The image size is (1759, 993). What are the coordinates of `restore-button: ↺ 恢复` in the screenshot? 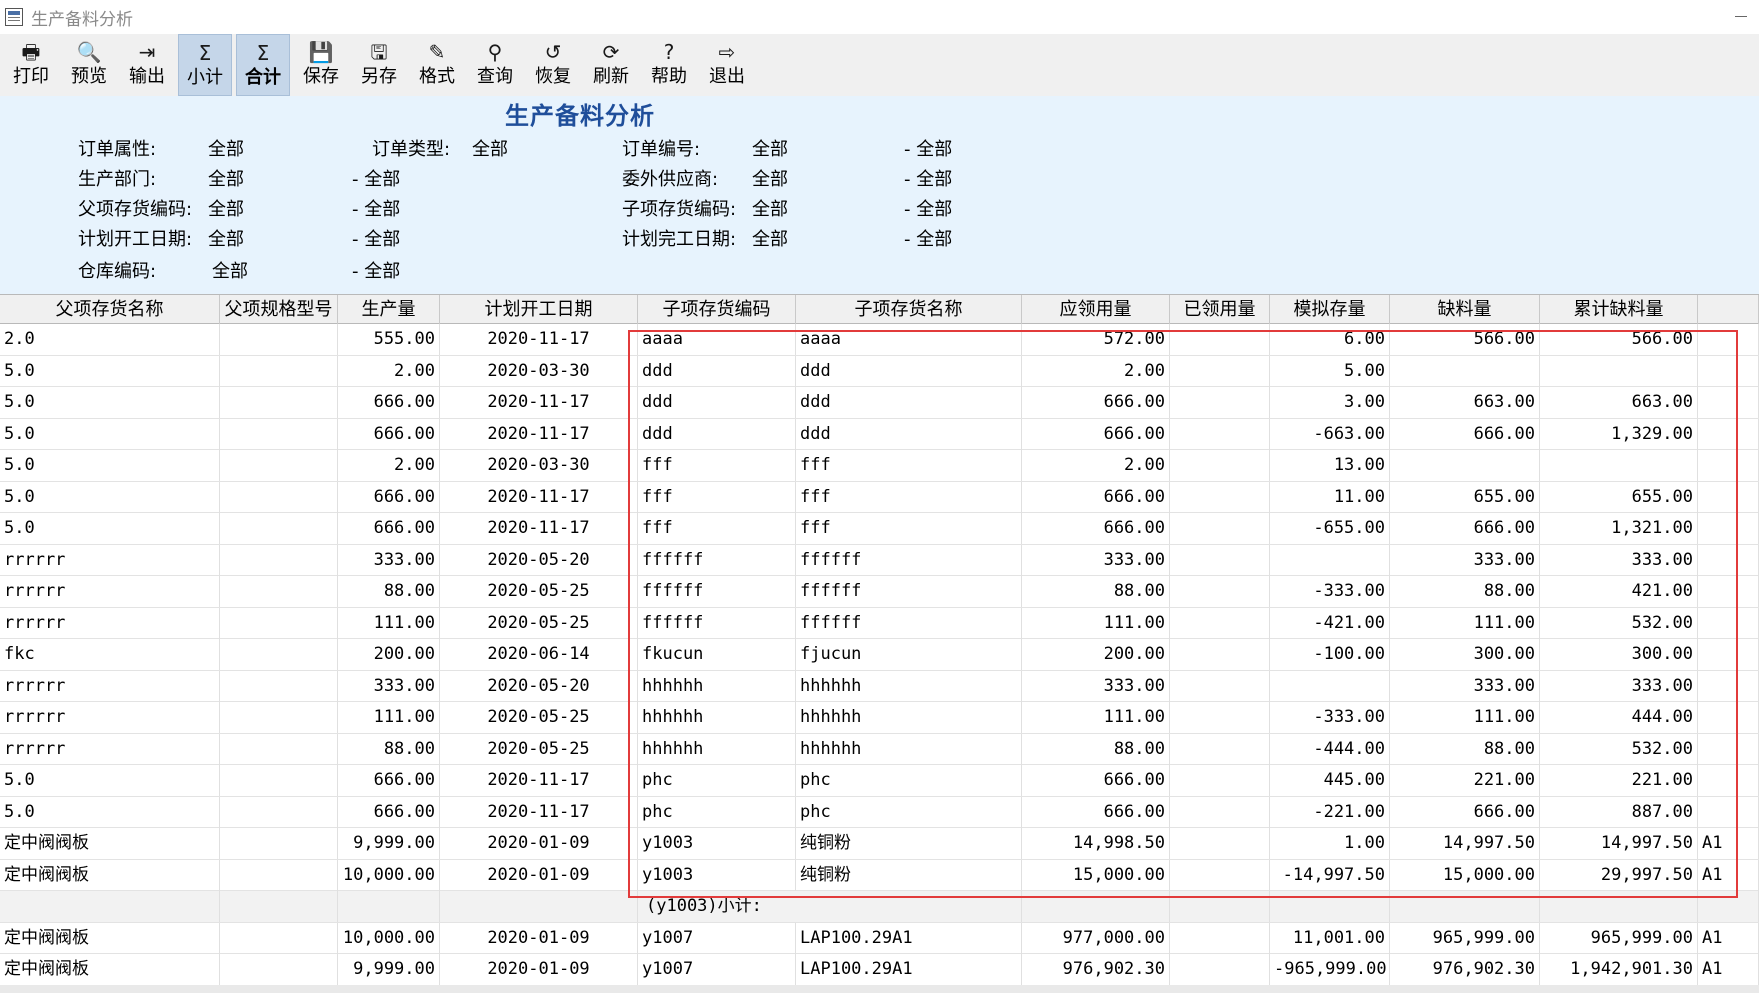 It's located at (553, 65).